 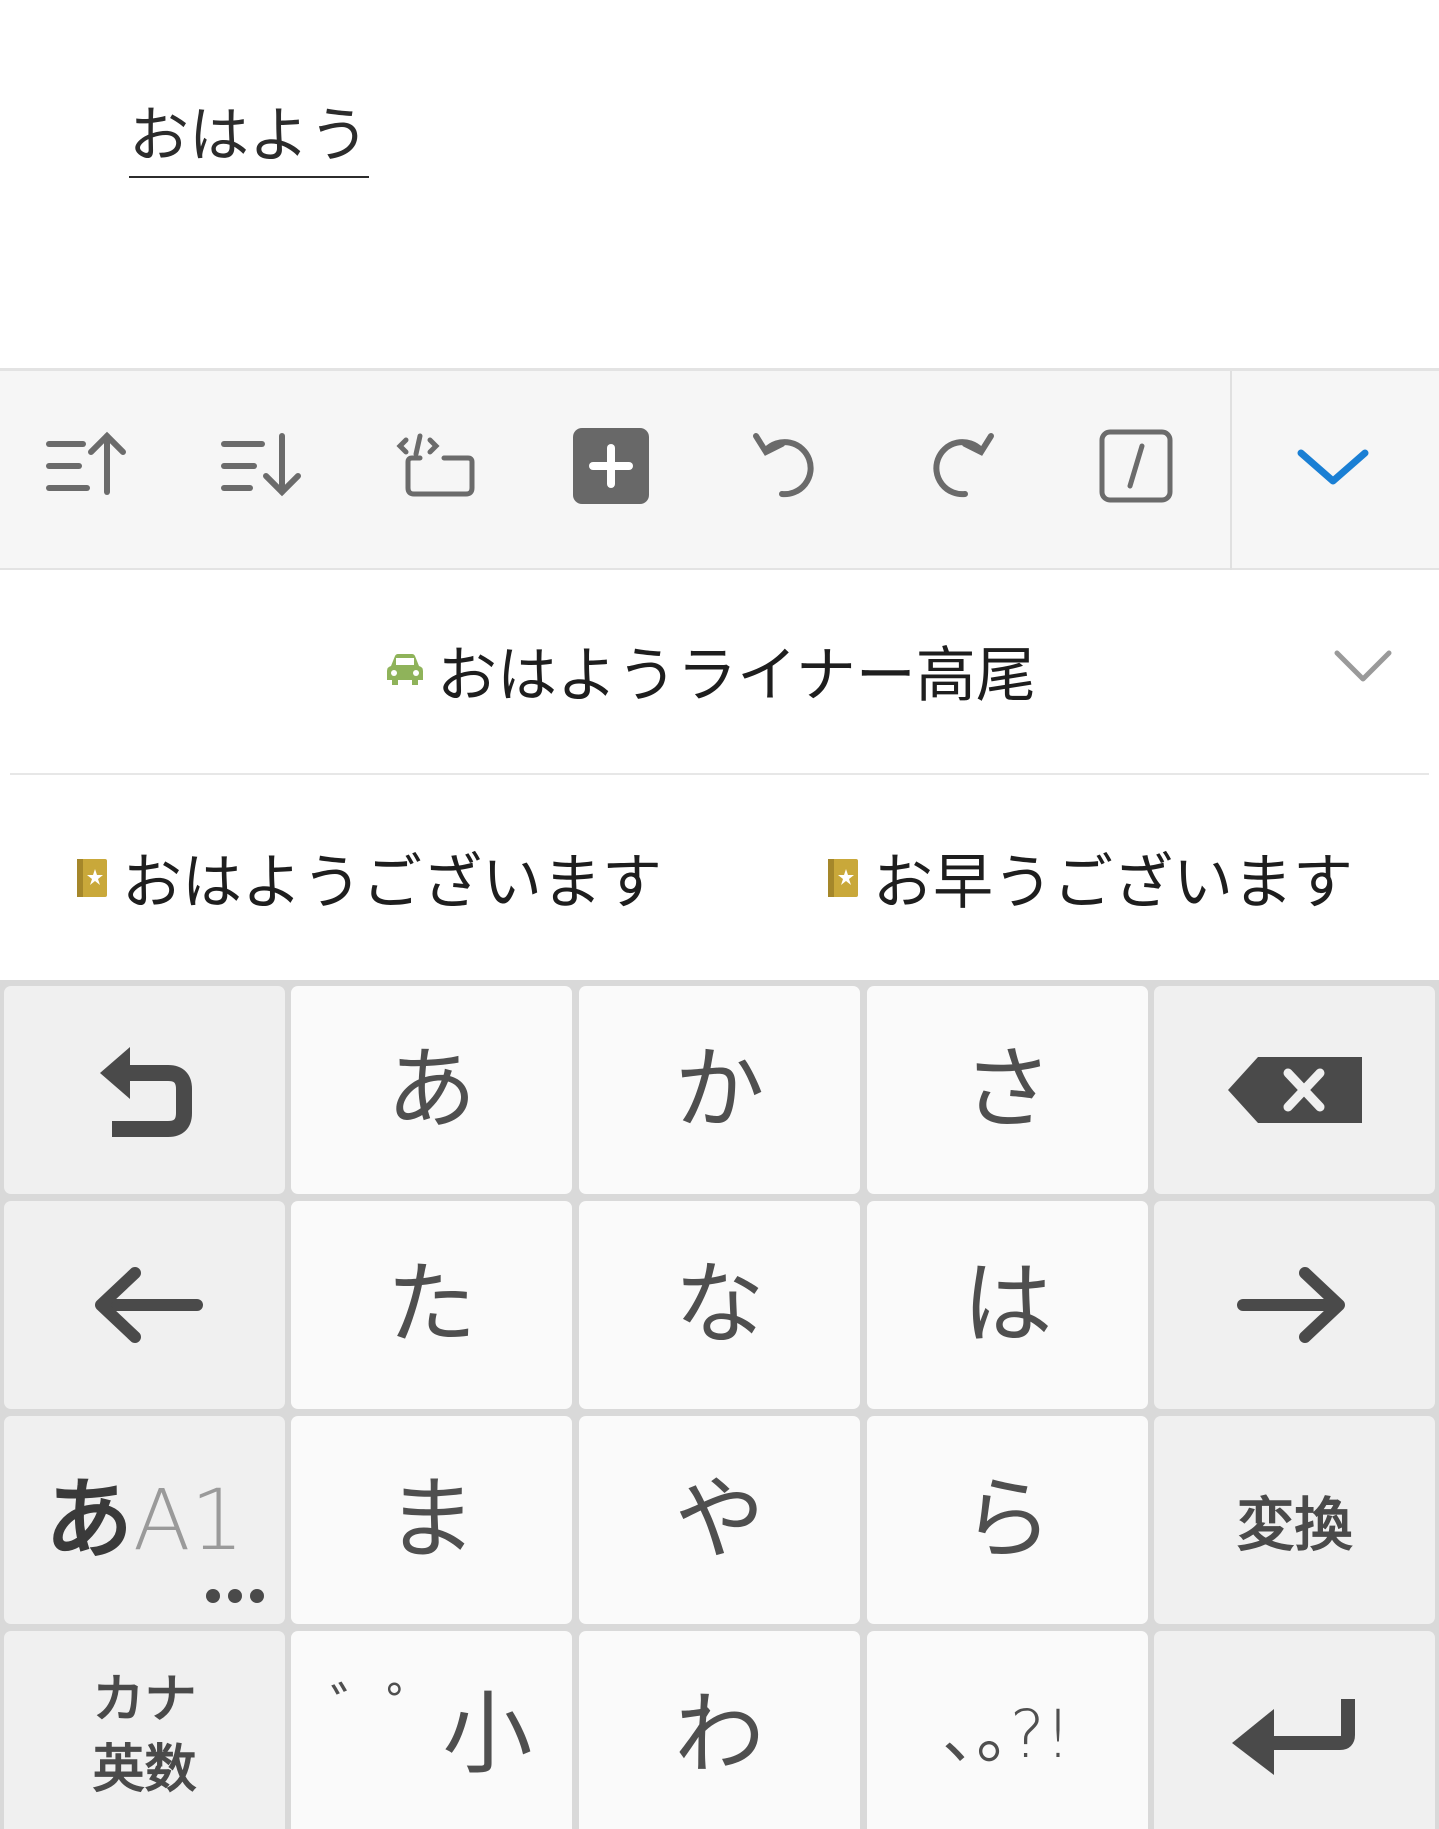 I want to click on punctuation-key: ､｡?!, so click(x=1007, y=1730).